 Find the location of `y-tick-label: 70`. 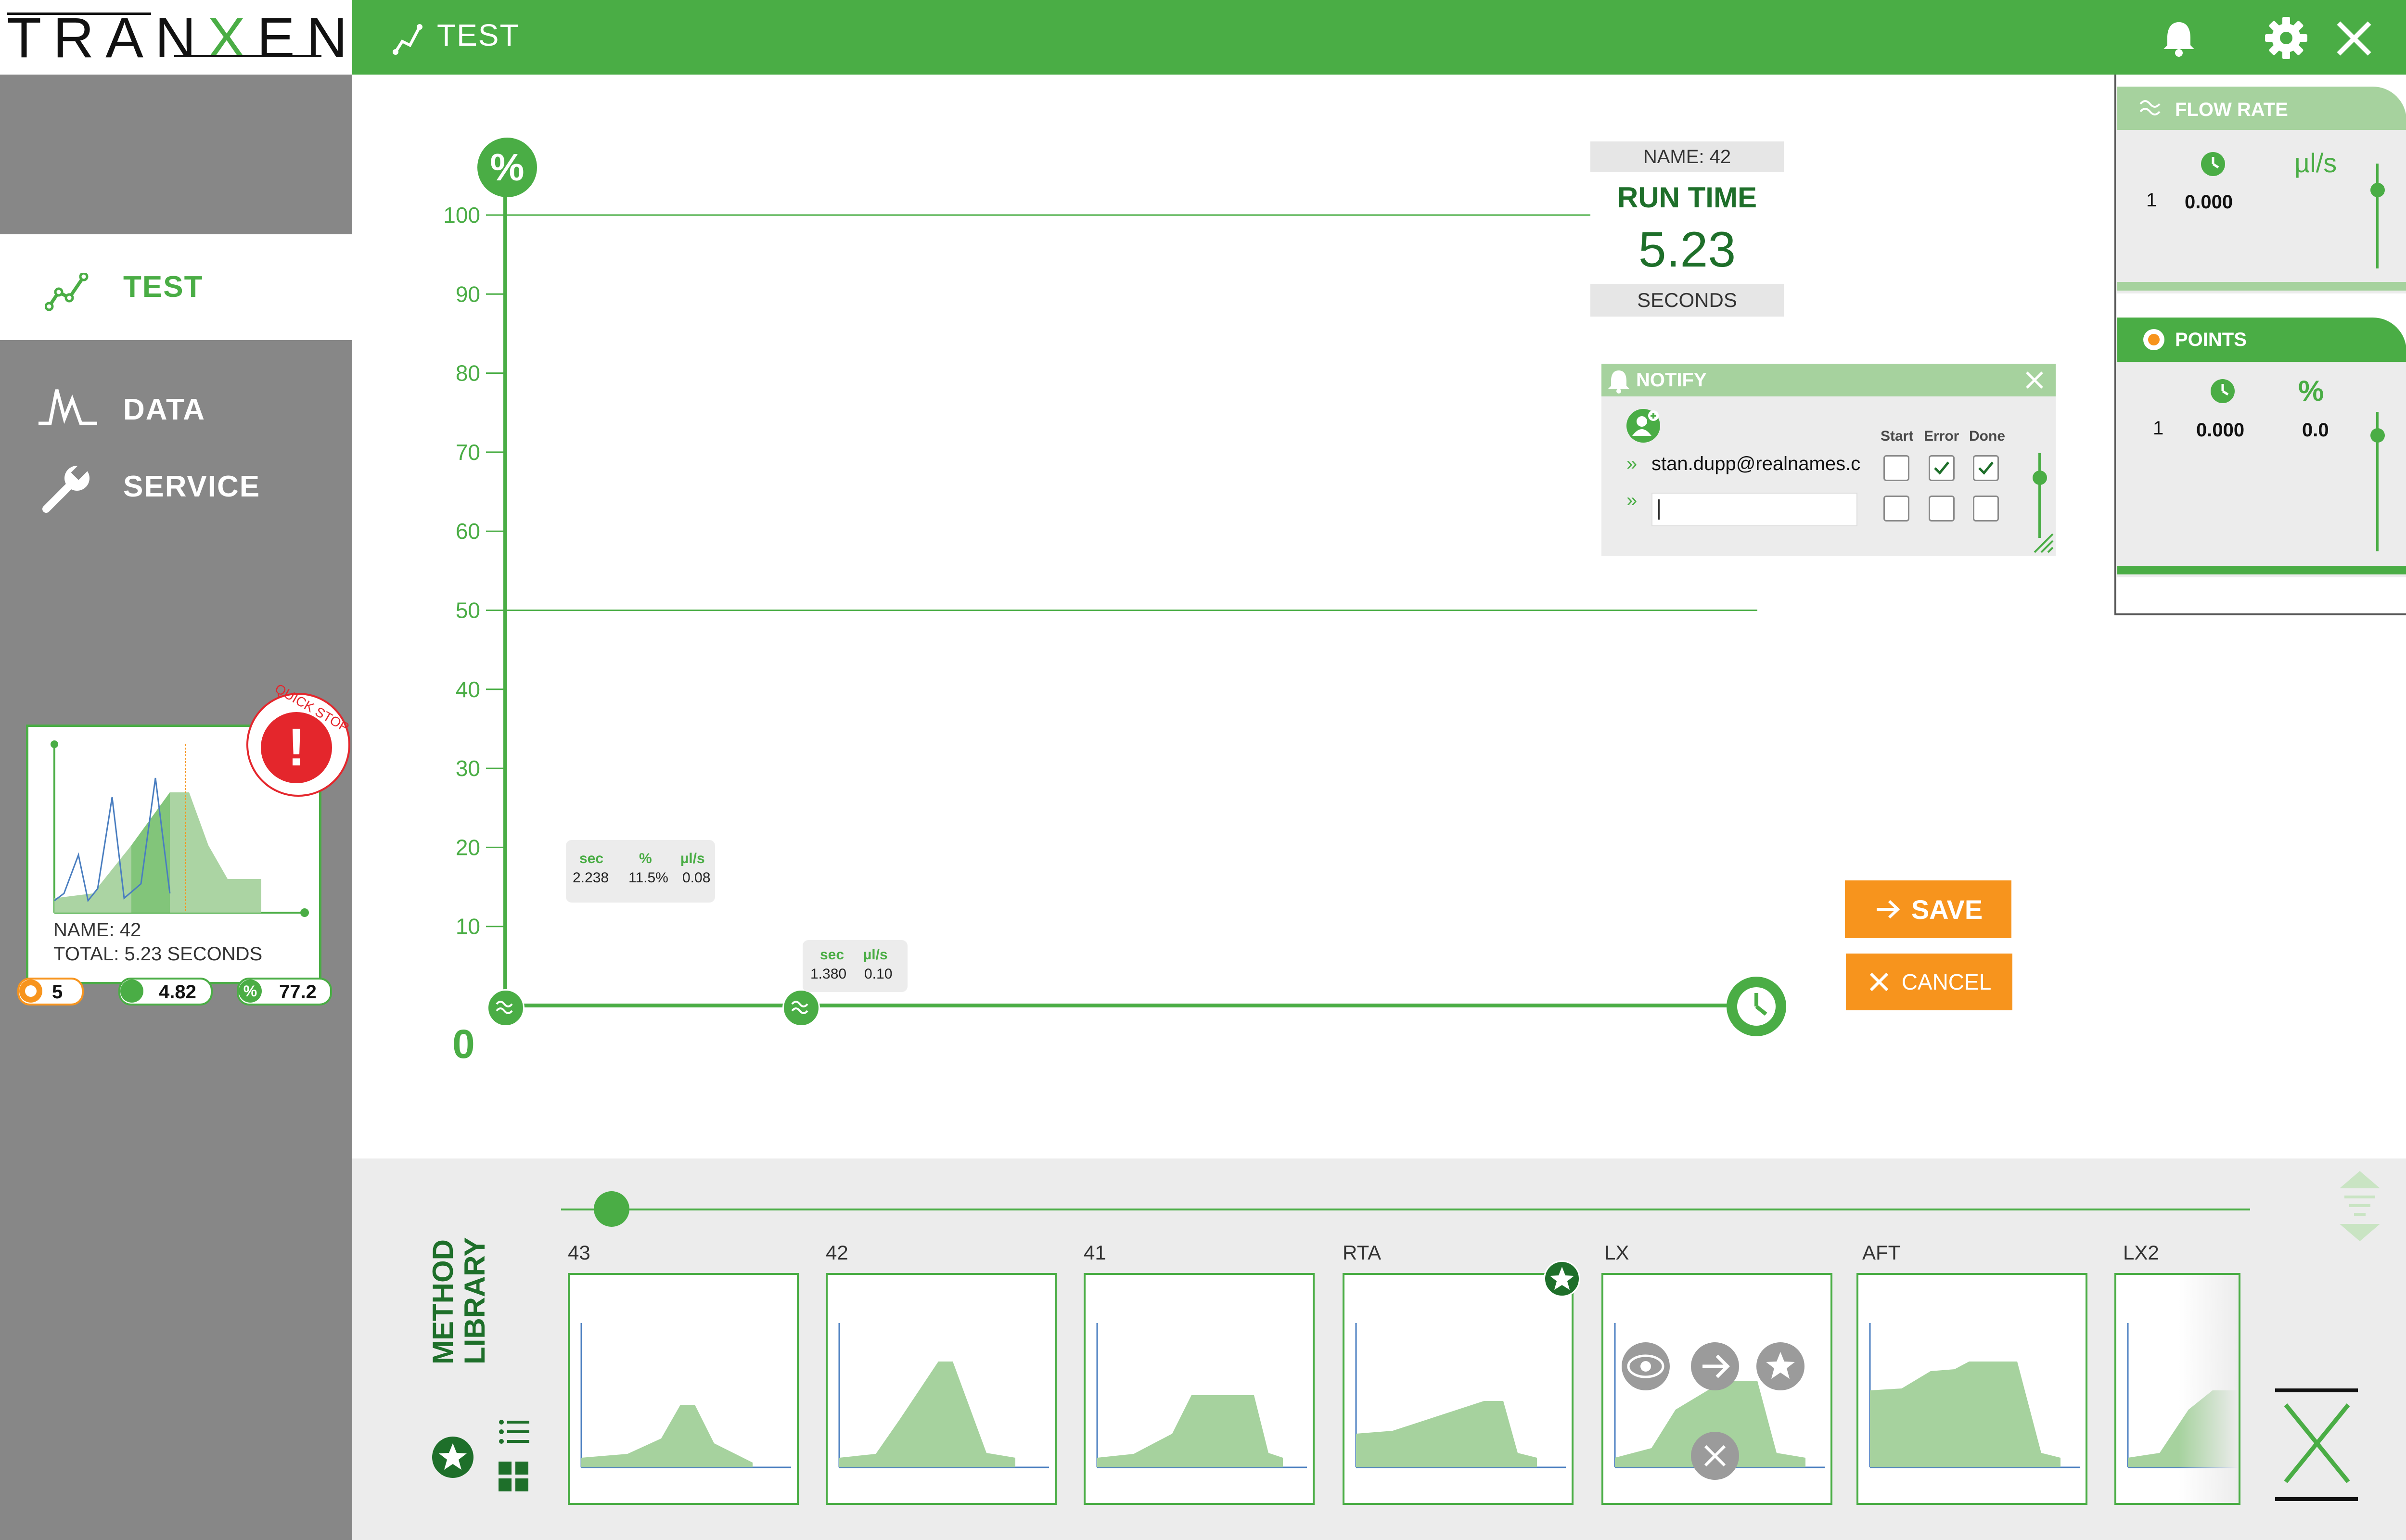

y-tick-label: 70 is located at coordinates (468, 453).